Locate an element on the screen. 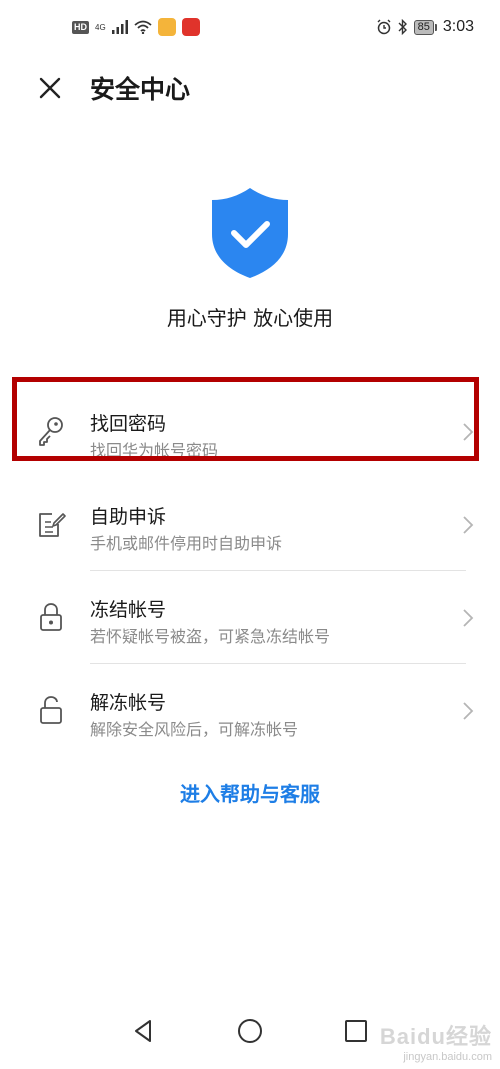  status-right: 85 3:03 is located at coordinates (425, 27).